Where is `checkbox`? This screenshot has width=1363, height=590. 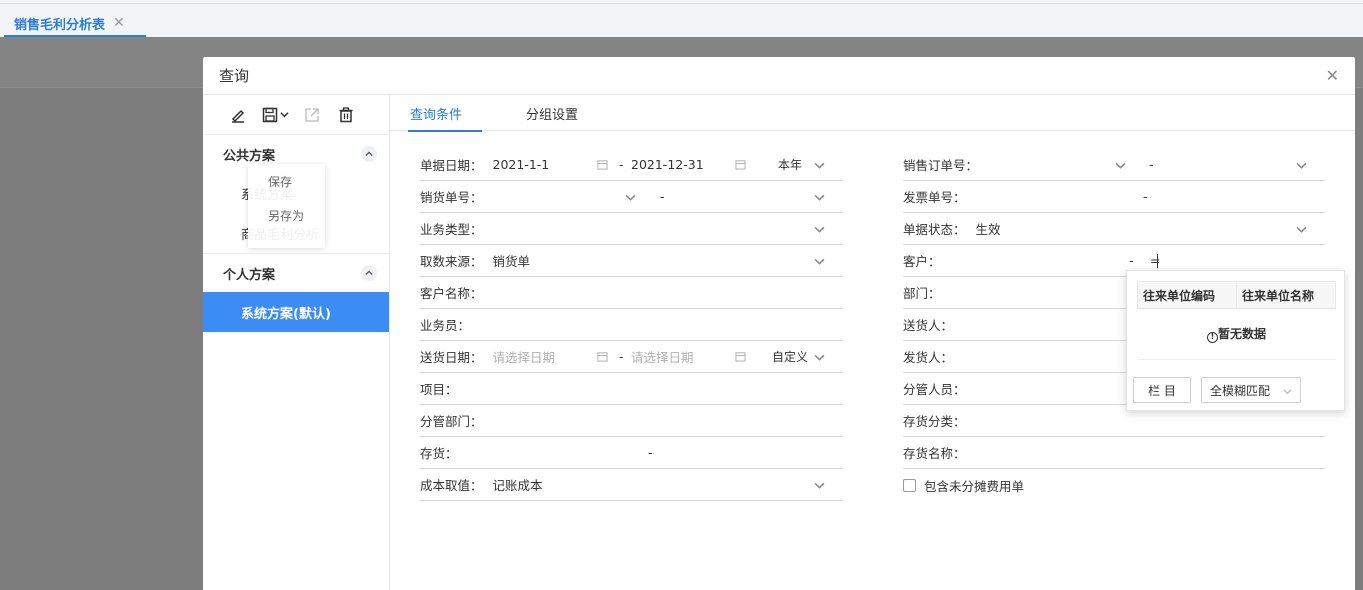
checkbox is located at coordinates (909, 485).